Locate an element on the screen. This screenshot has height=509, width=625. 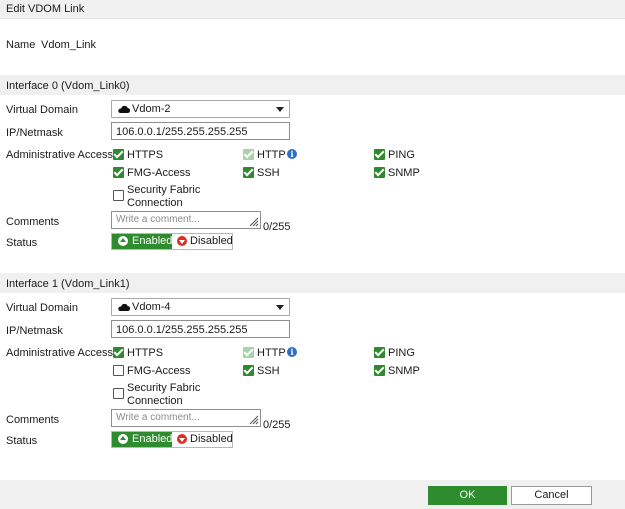
virtual-domain-value: Vdom-4 is located at coordinates (151, 307).